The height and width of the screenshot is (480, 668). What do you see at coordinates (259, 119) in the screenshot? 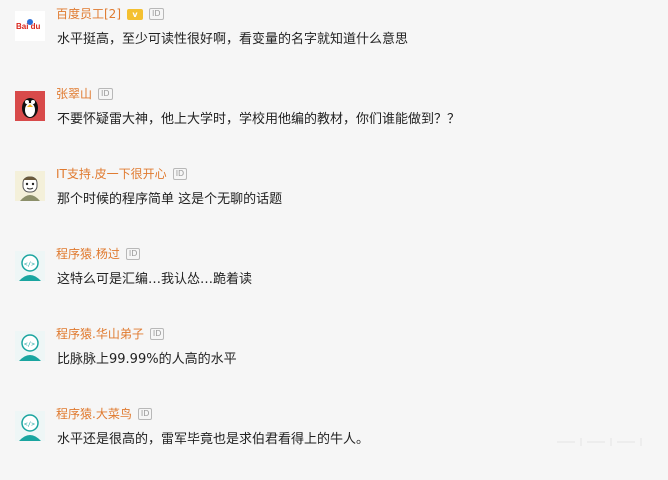
I see `comment-text: 不要怀疑雷大神，他上大学时，学校用他编的教材，你们谁能做到？？` at bounding box center [259, 119].